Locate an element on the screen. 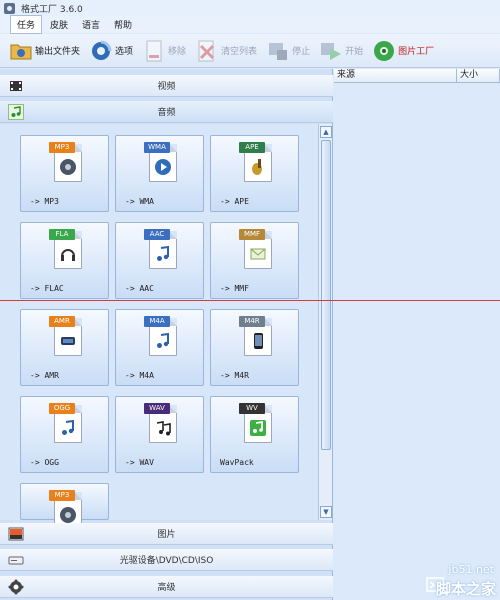 The height and width of the screenshot is (600, 500). format-tile-wma: WMA -> WMA is located at coordinates (159, 173).